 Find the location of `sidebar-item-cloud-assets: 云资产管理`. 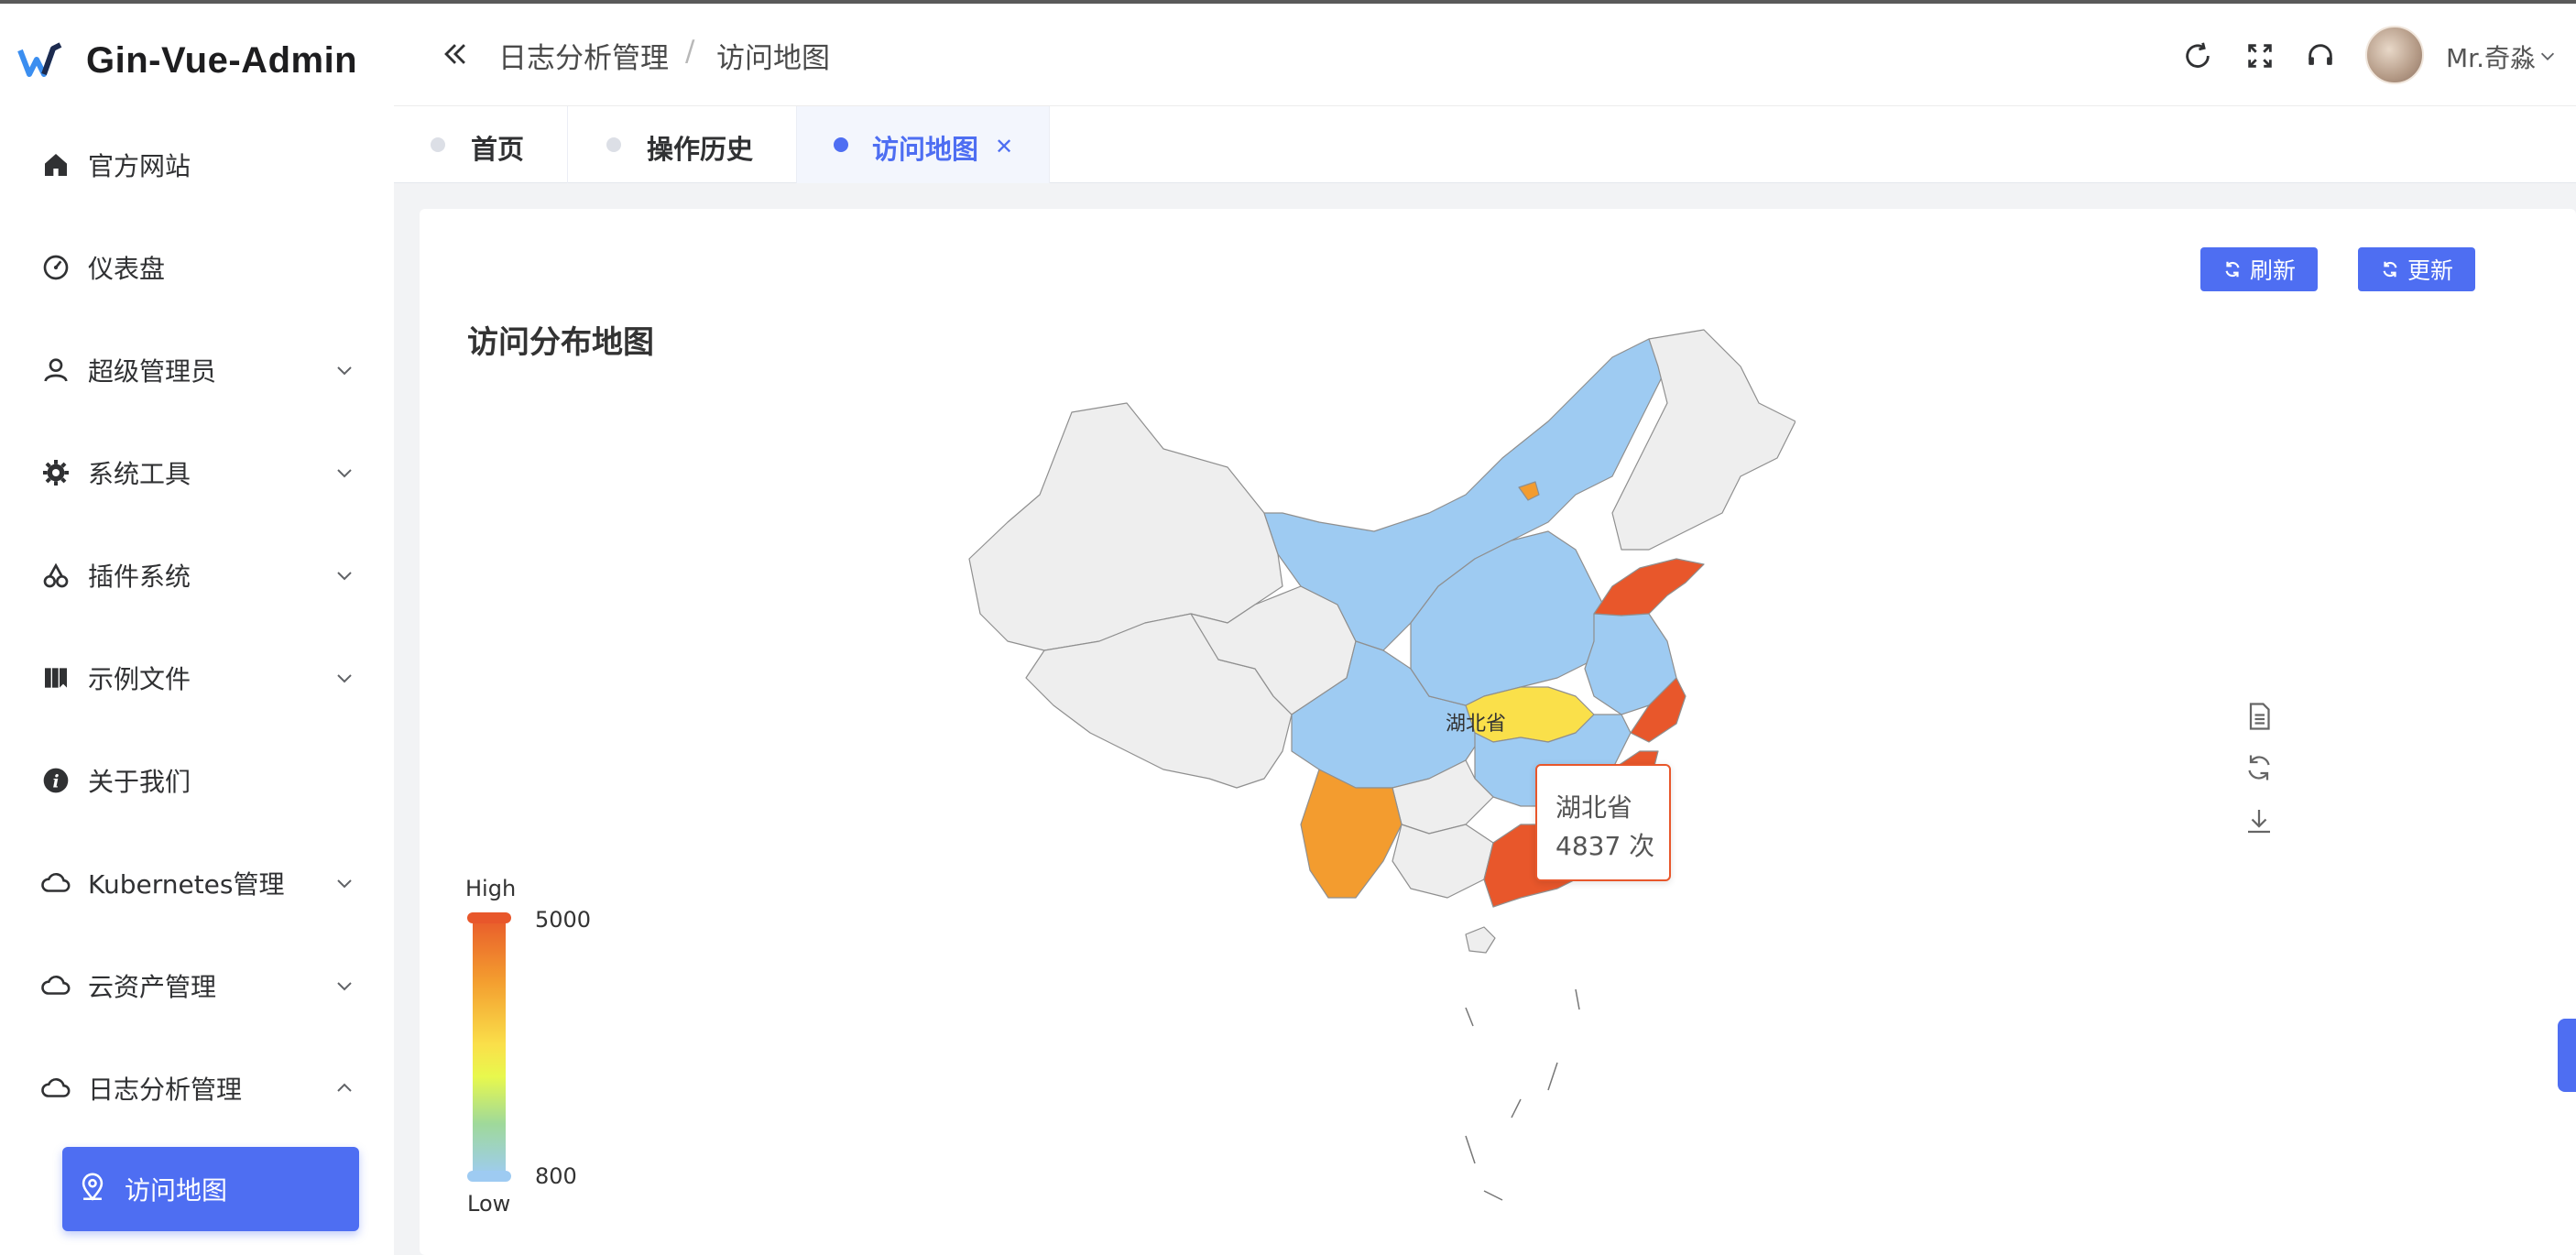

sidebar-item-cloud-assets: 云资产管理 is located at coordinates (197, 985).